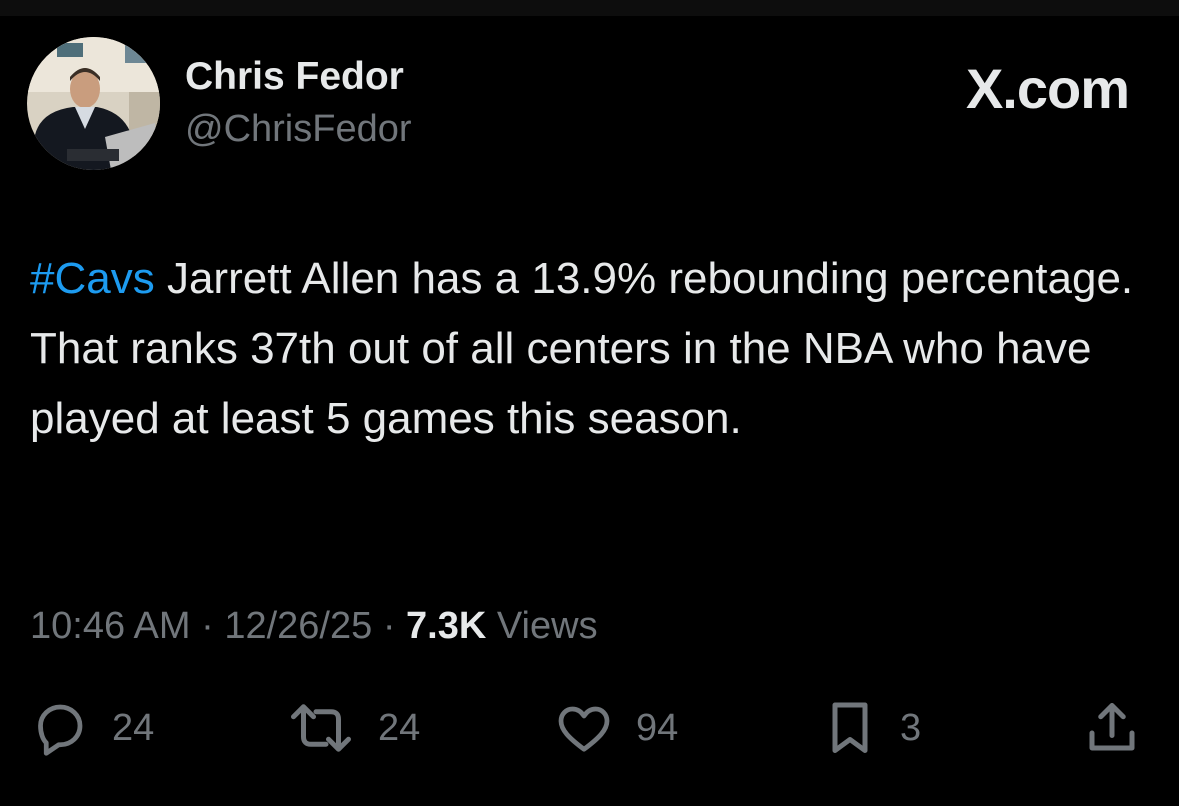 This screenshot has height=806, width=1179. What do you see at coordinates (542, 626) in the screenshot?
I see `views-label: Views` at bounding box center [542, 626].